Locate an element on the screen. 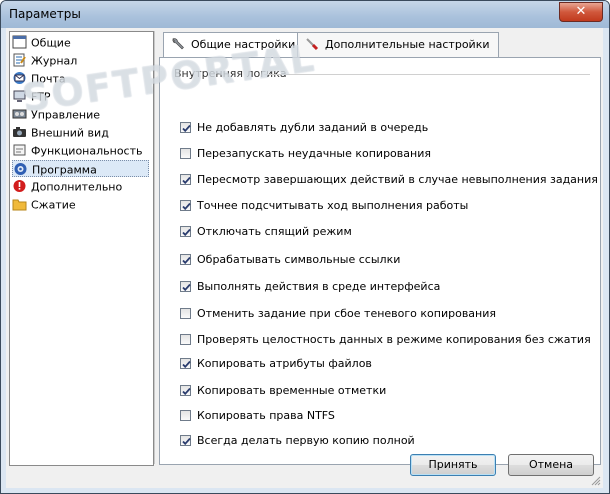 The image size is (610, 494). tree-item-control: Управление is located at coordinates (80, 114).